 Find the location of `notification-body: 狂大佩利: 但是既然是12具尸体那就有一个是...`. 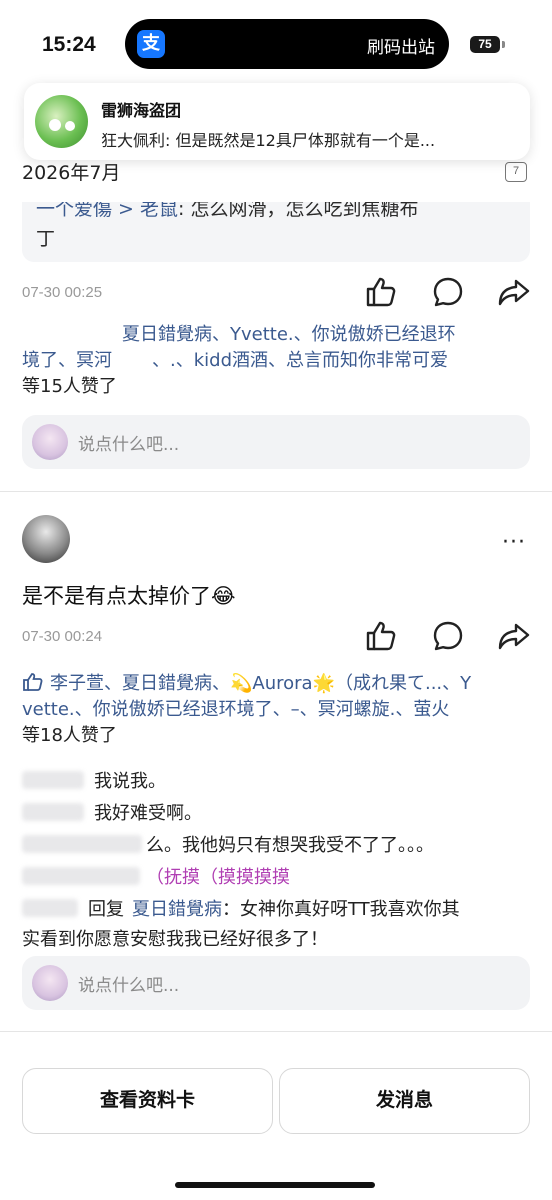

notification-body: 狂大佩利: 但是既然是12具尸体那就有一个是... is located at coordinates (268, 140).